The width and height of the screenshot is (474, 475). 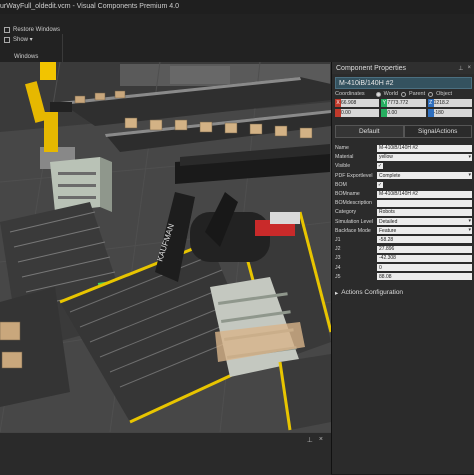 I want to click on coord-rz-value: -180, so click(x=438, y=113).